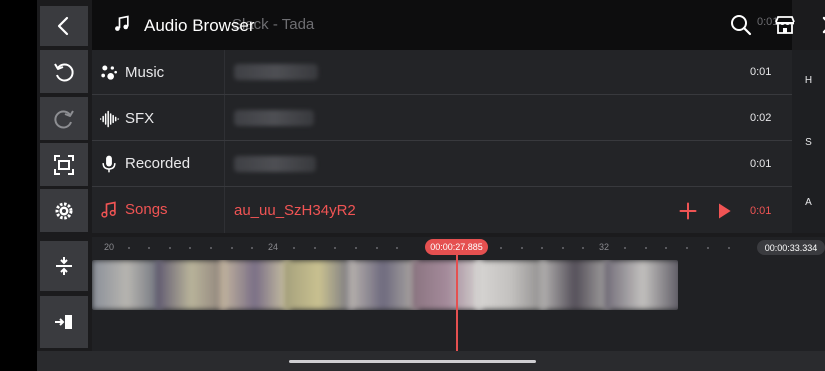 The image size is (825, 371). Describe the element at coordinates (822, 25) in the screenshot. I see `close-icon` at that location.